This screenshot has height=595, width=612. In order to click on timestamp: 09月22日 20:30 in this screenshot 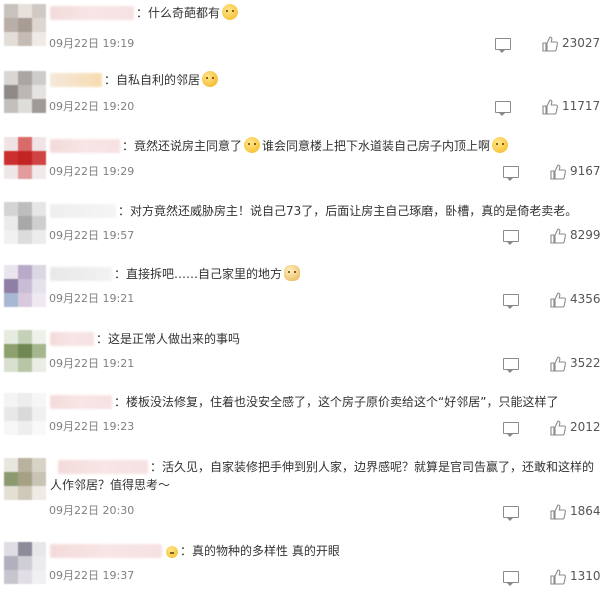, I will do `click(92, 510)`.